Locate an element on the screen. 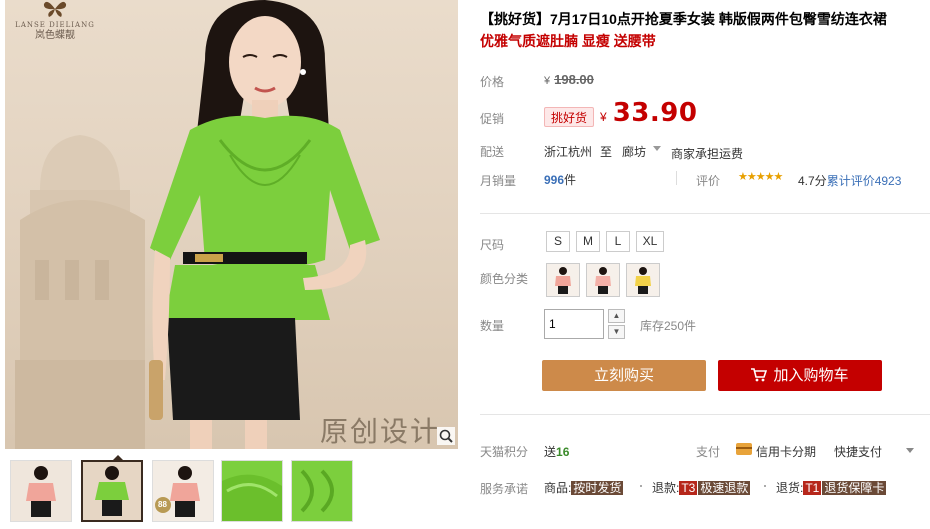  thumbnail-3-image is located at coordinates (183, 491).